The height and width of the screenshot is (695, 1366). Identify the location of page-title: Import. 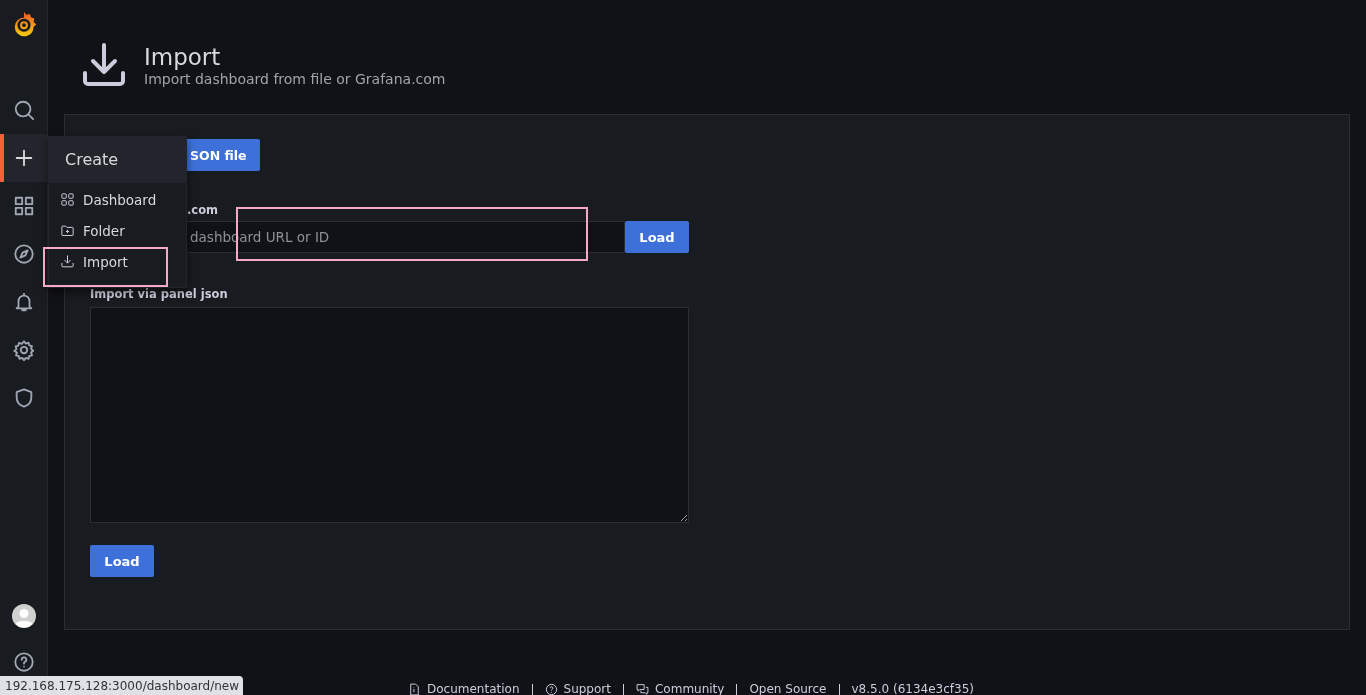
(183, 57).